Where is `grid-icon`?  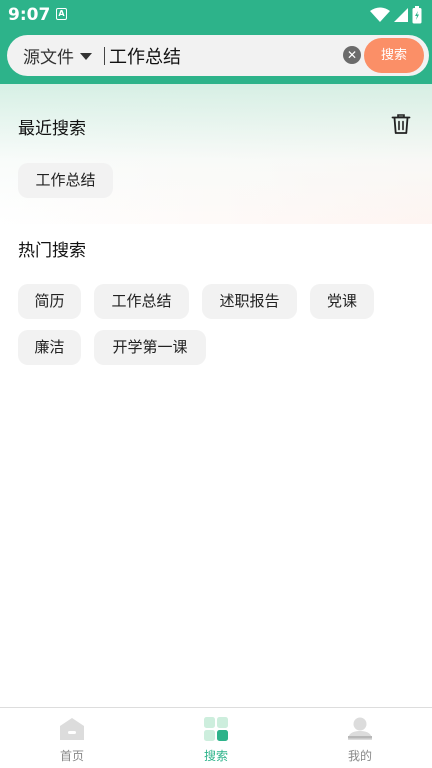 grid-icon is located at coordinates (216, 729).